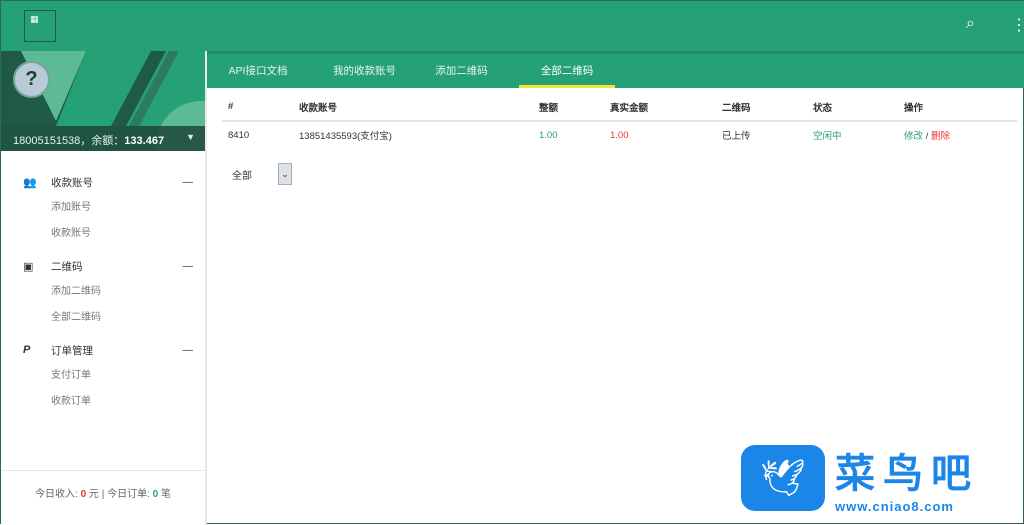 Image resolution: width=1024 pixels, height=525 pixels. What do you see at coordinates (155, 494) in the screenshot?
I see `orders-value: 0` at bounding box center [155, 494].